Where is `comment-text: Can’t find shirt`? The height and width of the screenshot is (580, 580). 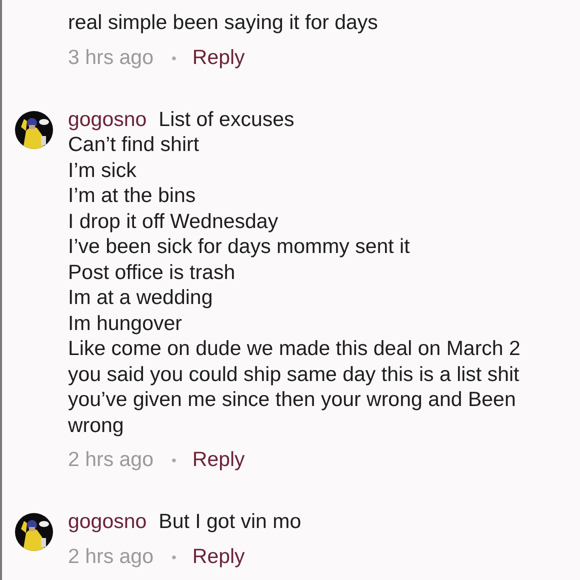 comment-text: Can’t find shirt is located at coordinates (134, 145).